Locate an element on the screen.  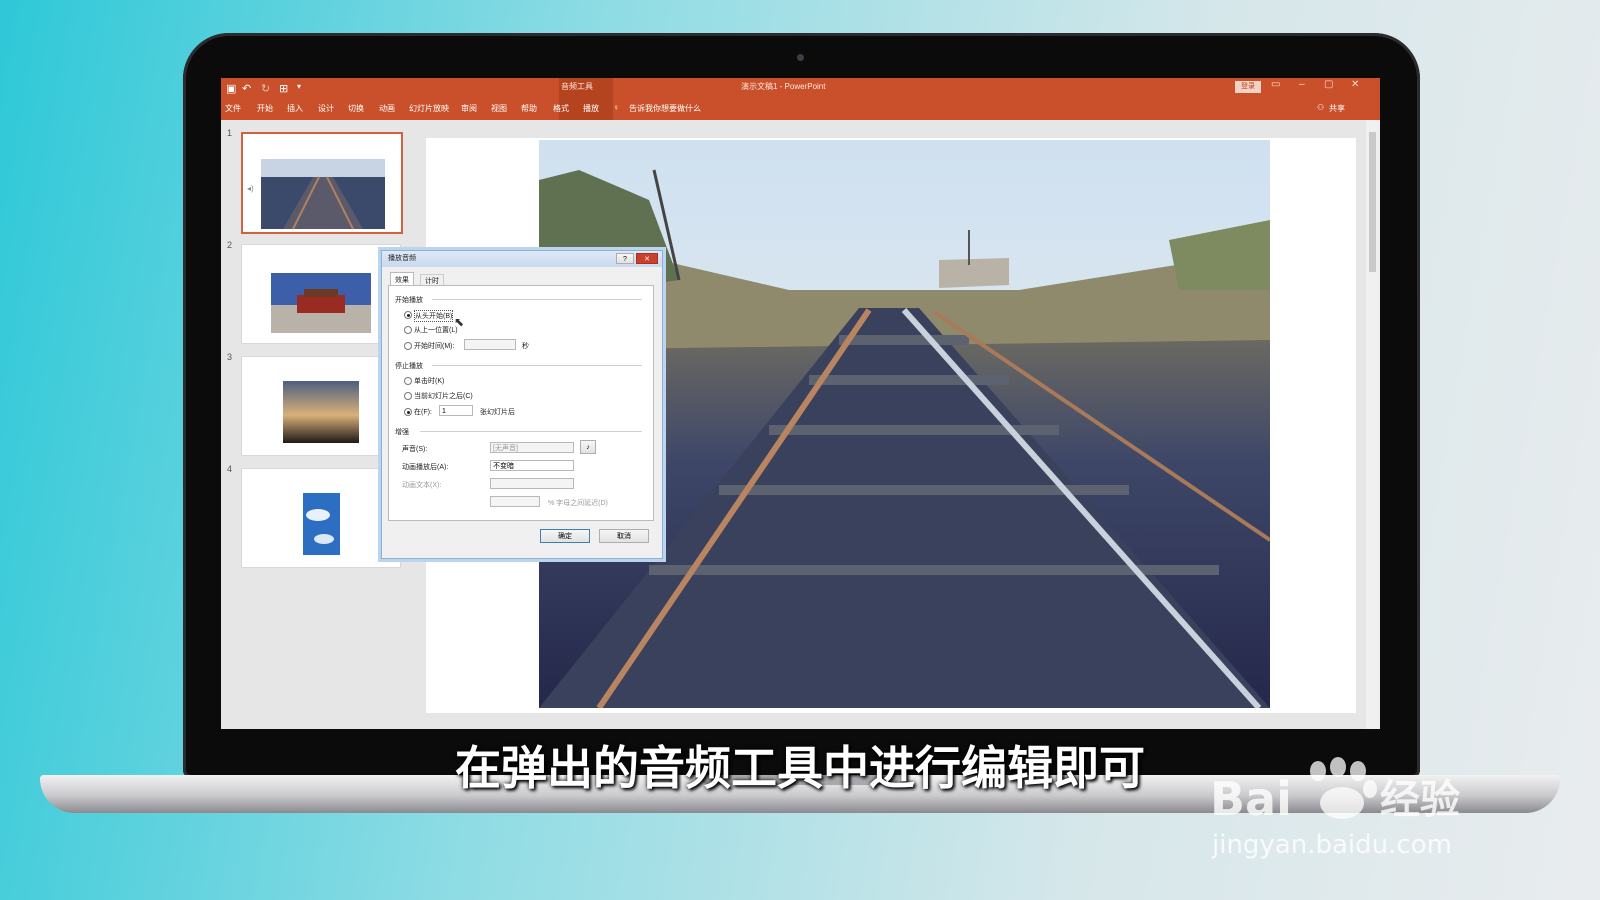
radio-start-time is located at coordinates (408, 346).